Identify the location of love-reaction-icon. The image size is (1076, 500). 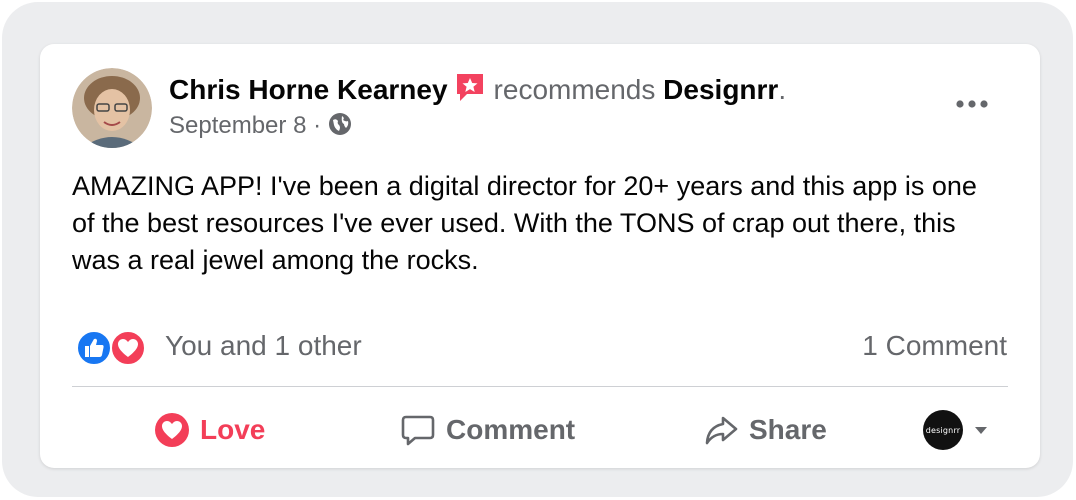
(128, 348).